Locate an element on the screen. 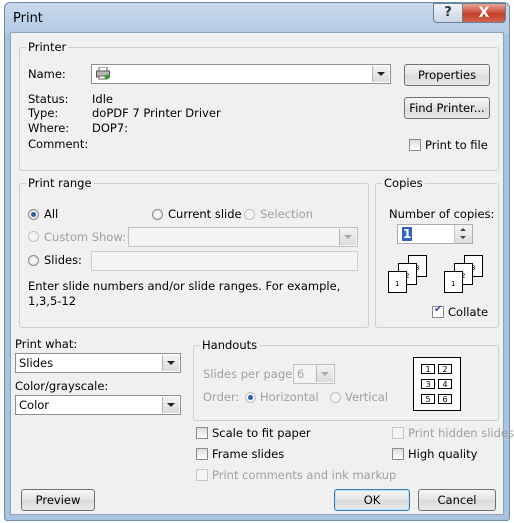 The image size is (514, 523). color-value: Color is located at coordinates (34, 405).